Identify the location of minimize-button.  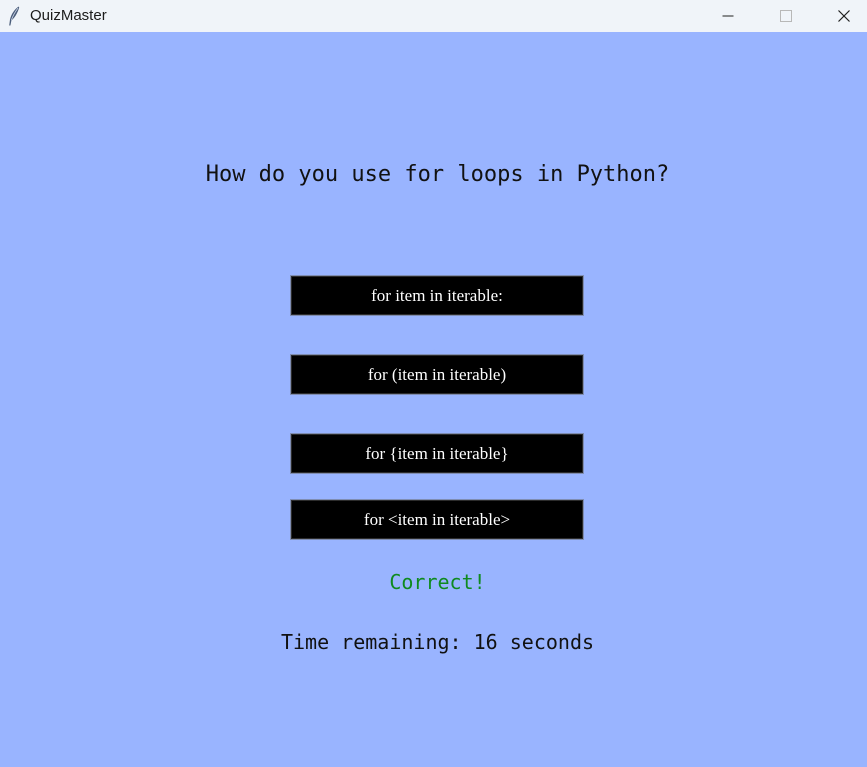
(728, 16).